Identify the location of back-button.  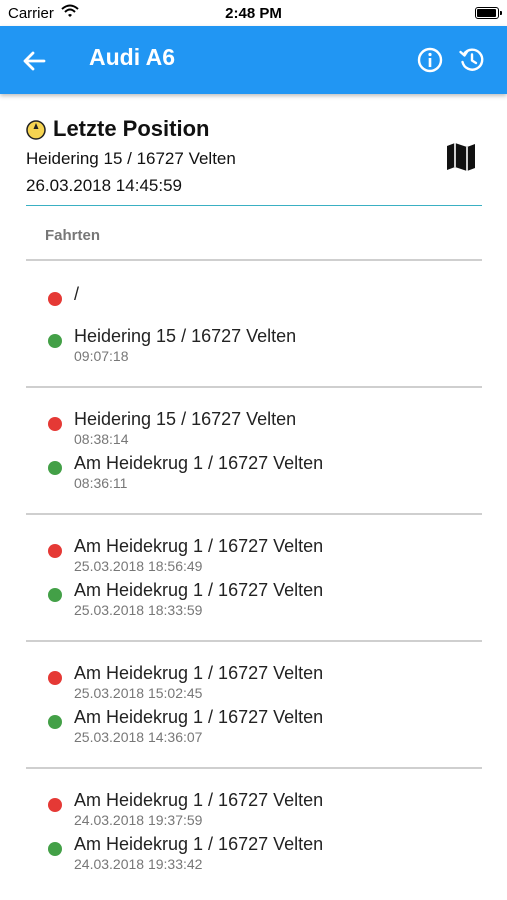
(34, 61).